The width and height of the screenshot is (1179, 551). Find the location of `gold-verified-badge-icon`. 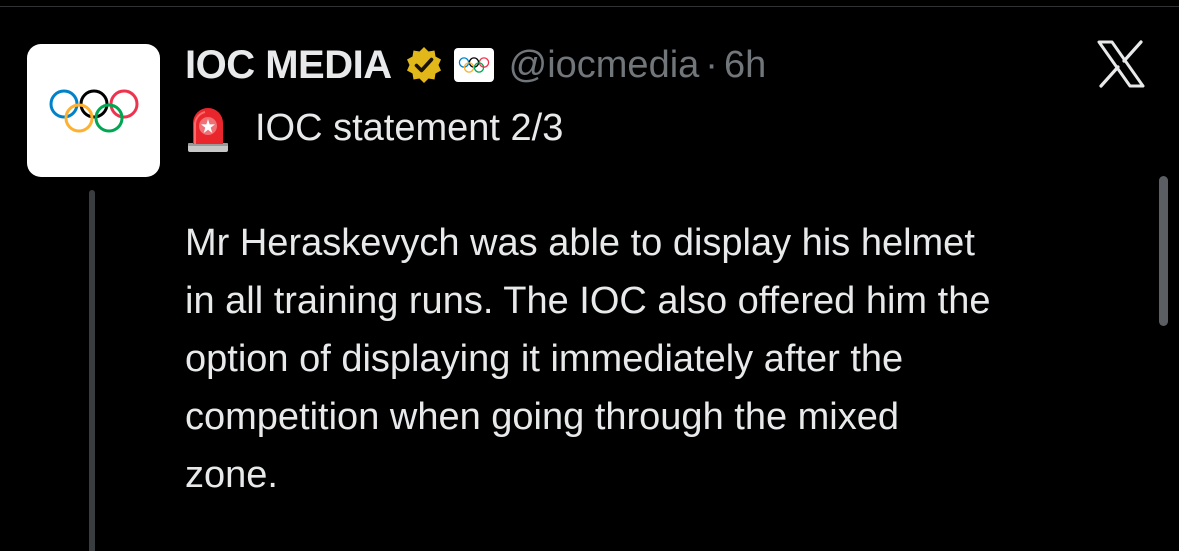

gold-verified-badge-icon is located at coordinates (424, 65).